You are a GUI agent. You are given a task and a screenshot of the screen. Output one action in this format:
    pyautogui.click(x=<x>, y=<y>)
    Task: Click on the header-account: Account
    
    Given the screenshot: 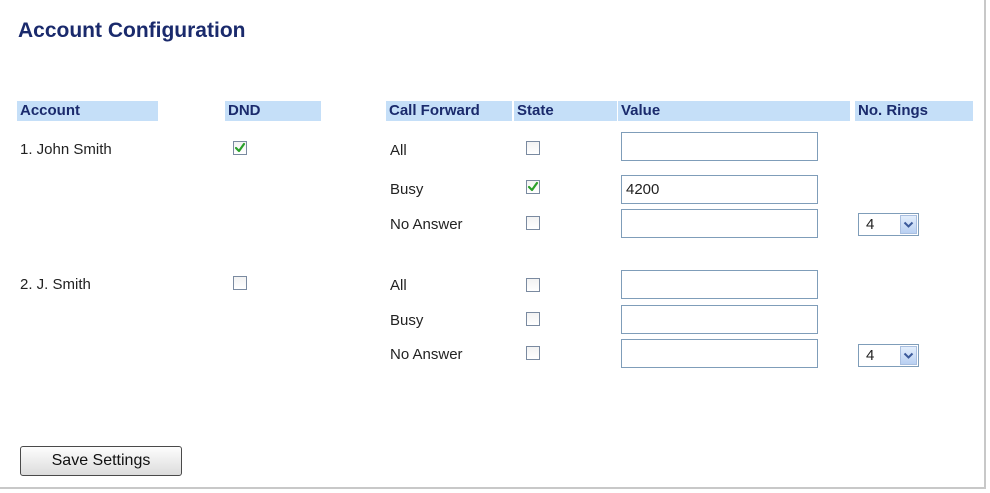 What is the action you would take?
    pyautogui.click(x=87, y=111)
    